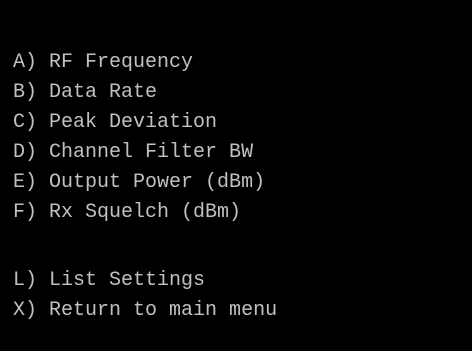  I want to click on menu-spacer, so click(242, 247).